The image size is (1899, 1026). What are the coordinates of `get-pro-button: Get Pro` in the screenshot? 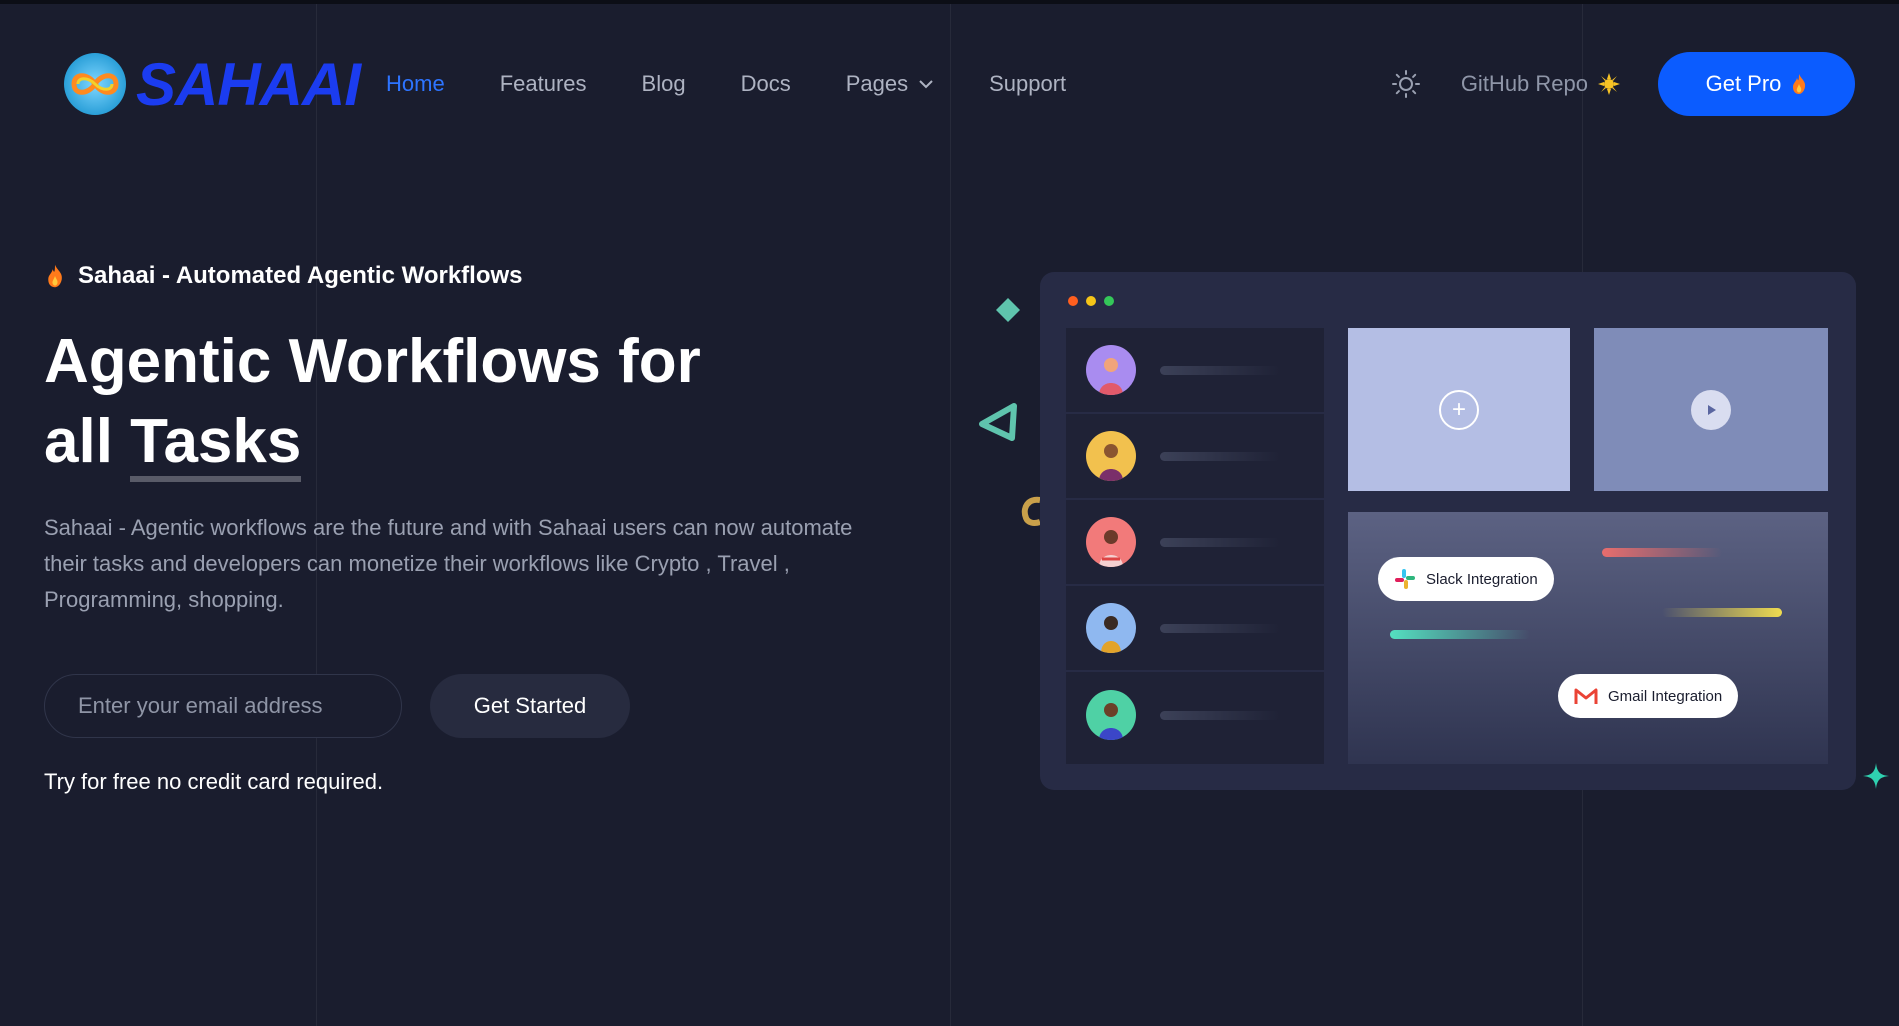 It's located at (1756, 84).